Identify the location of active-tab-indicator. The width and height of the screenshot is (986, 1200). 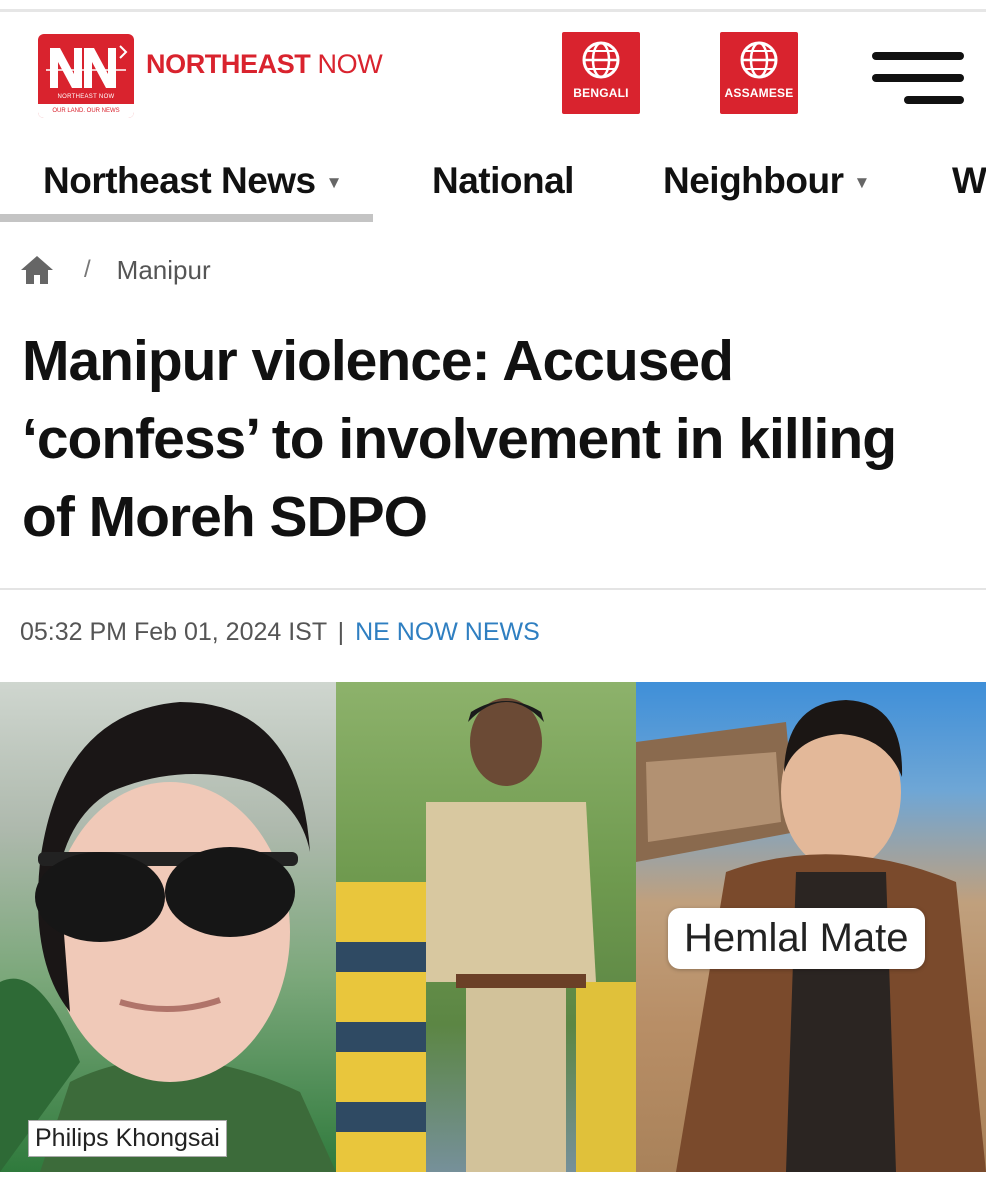
(186, 218).